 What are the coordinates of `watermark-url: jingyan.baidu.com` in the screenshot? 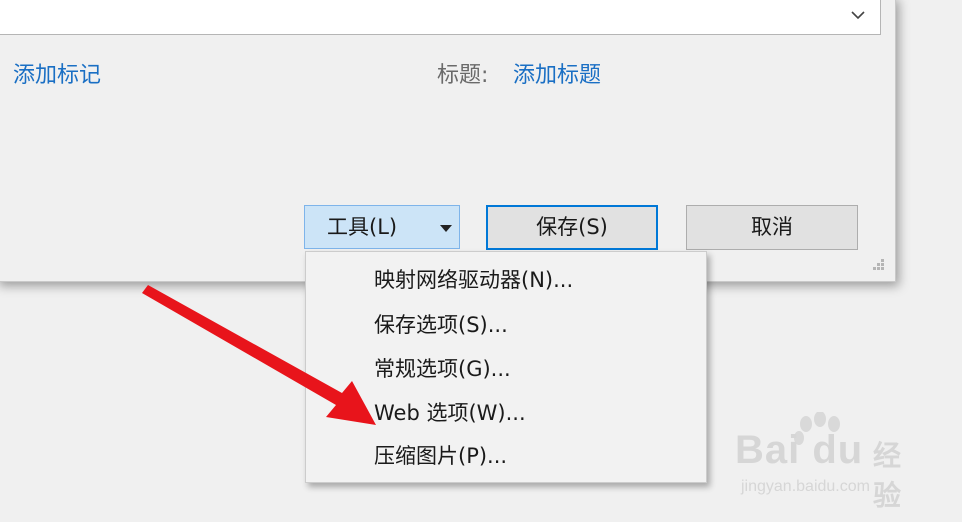 It's located at (805, 486).